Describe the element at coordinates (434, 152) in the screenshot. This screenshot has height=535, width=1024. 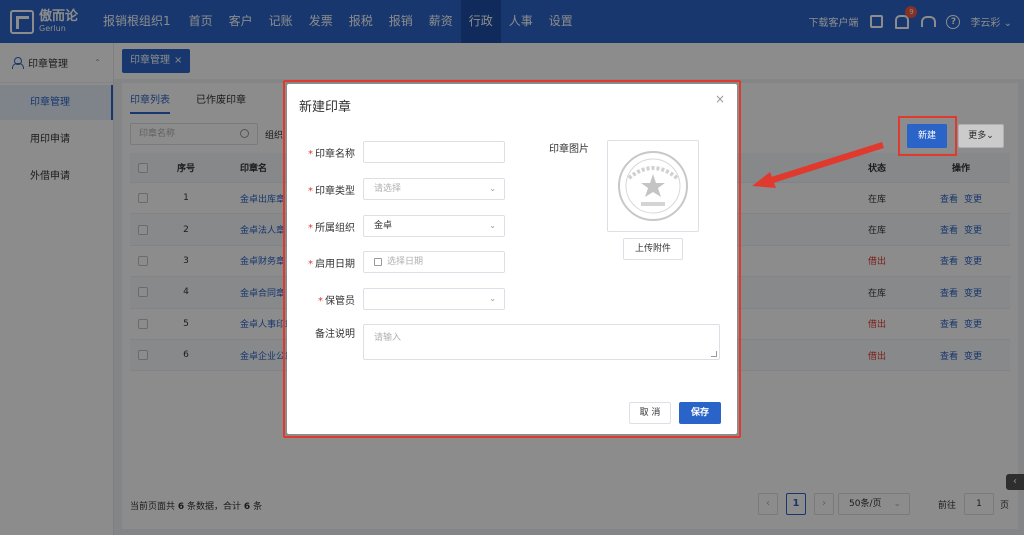
I see `seal-name-input` at that location.